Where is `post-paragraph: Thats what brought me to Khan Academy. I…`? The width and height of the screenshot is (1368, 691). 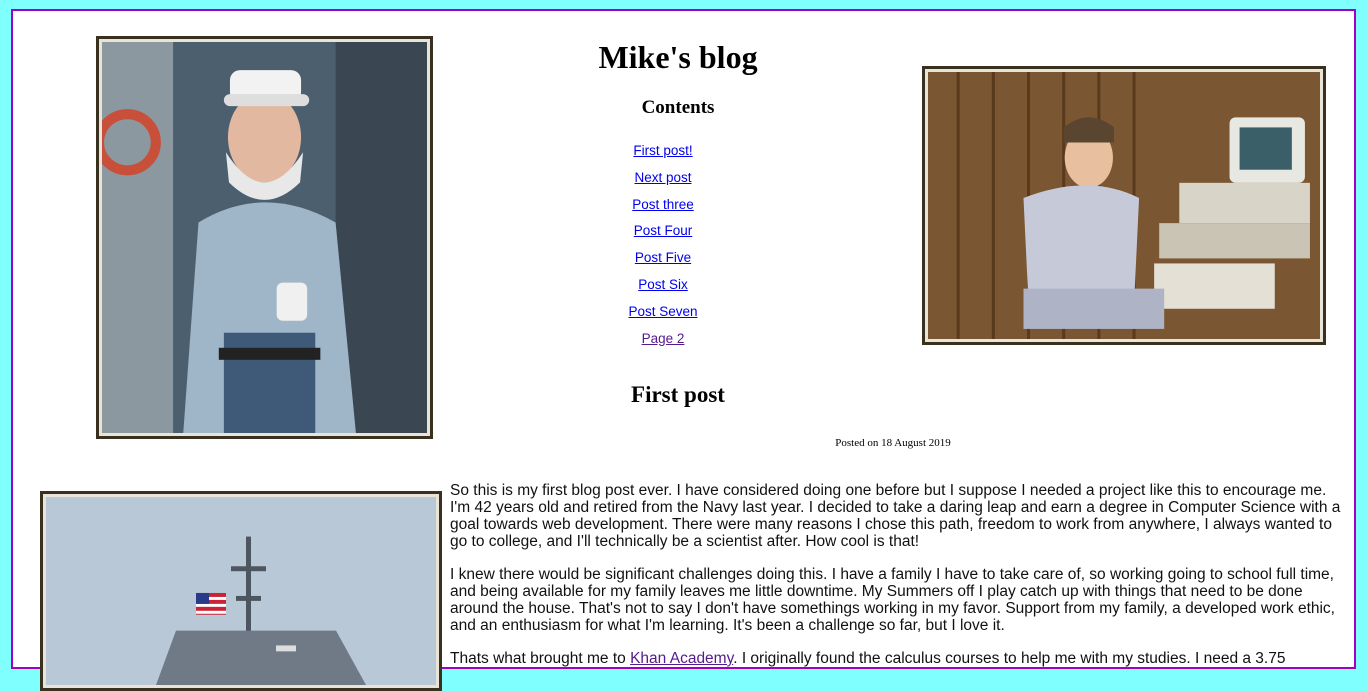 post-paragraph: Thats what brought me to Khan Academy. I… is located at coordinates (898, 658).